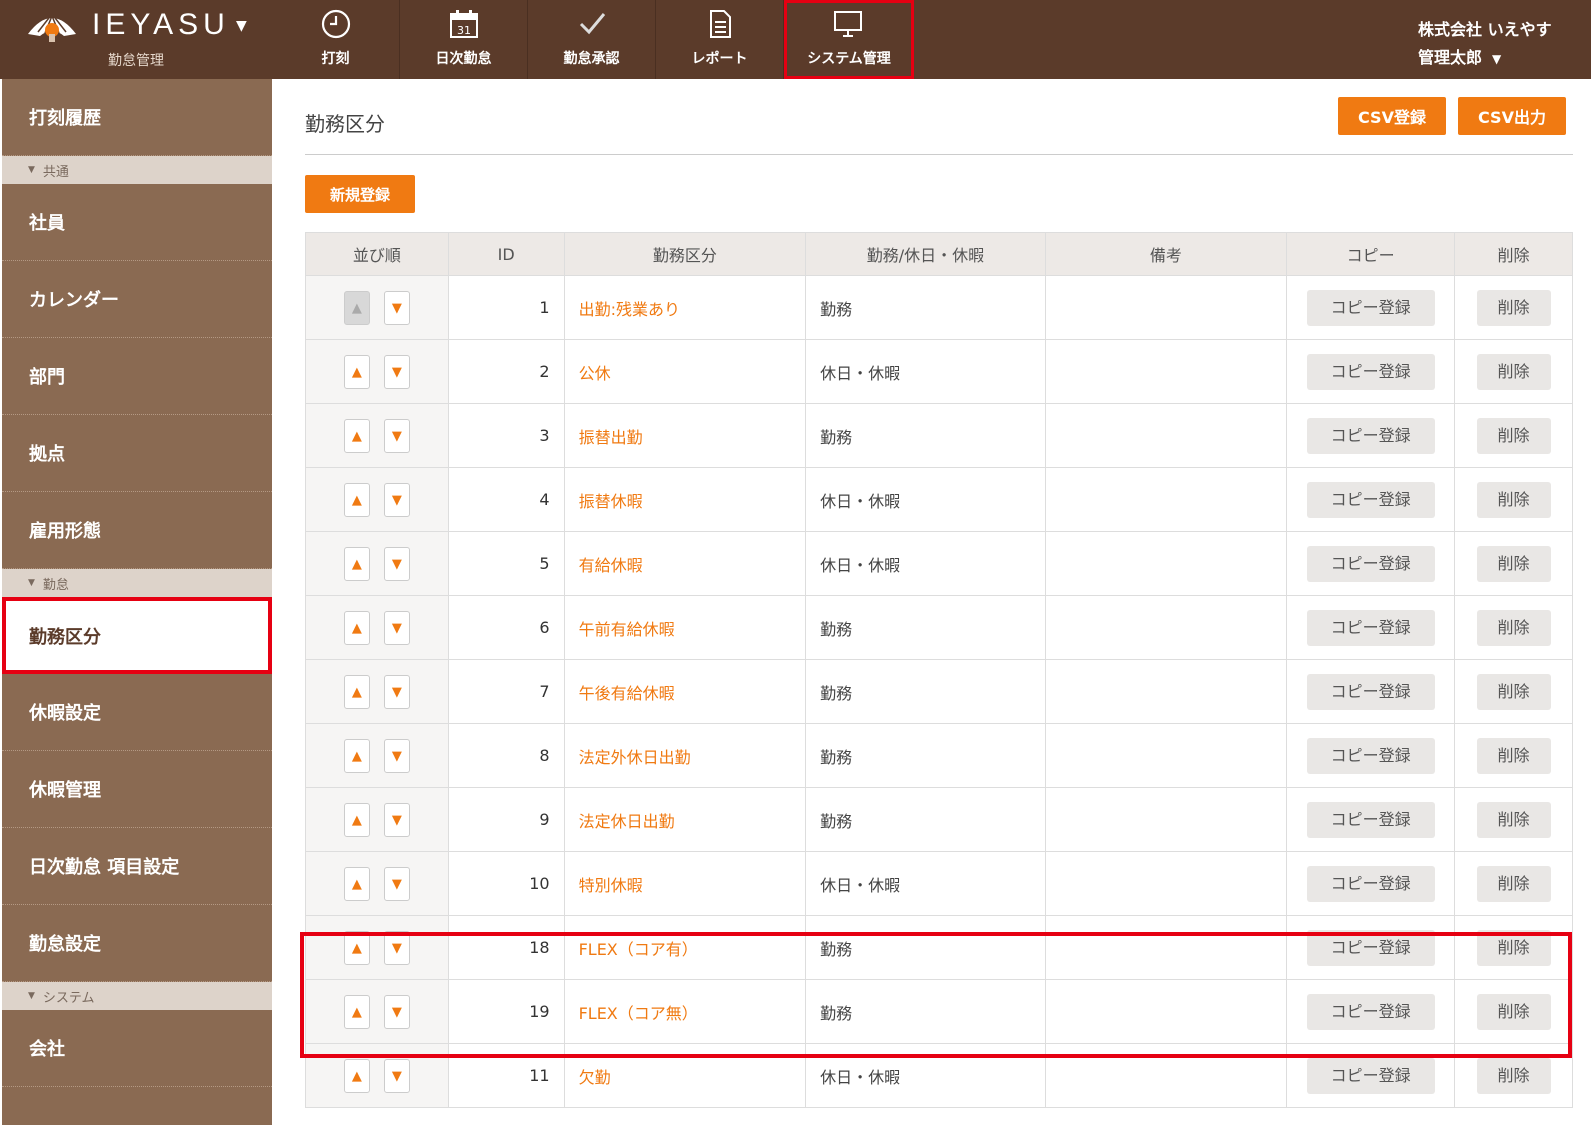  I want to click on sidebar-item-leave-settings: 休暇設定, so click(137, 712).